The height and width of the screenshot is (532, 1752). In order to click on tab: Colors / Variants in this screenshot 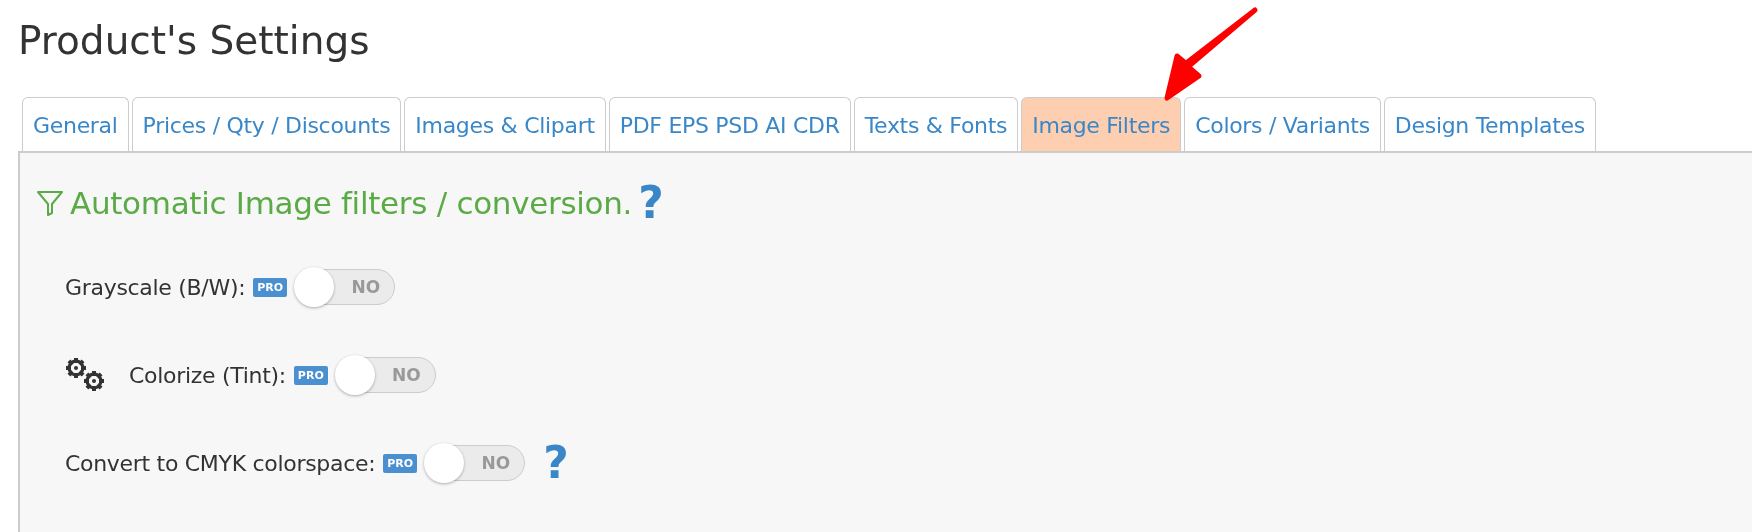, I will do `click(1282, 124)`.